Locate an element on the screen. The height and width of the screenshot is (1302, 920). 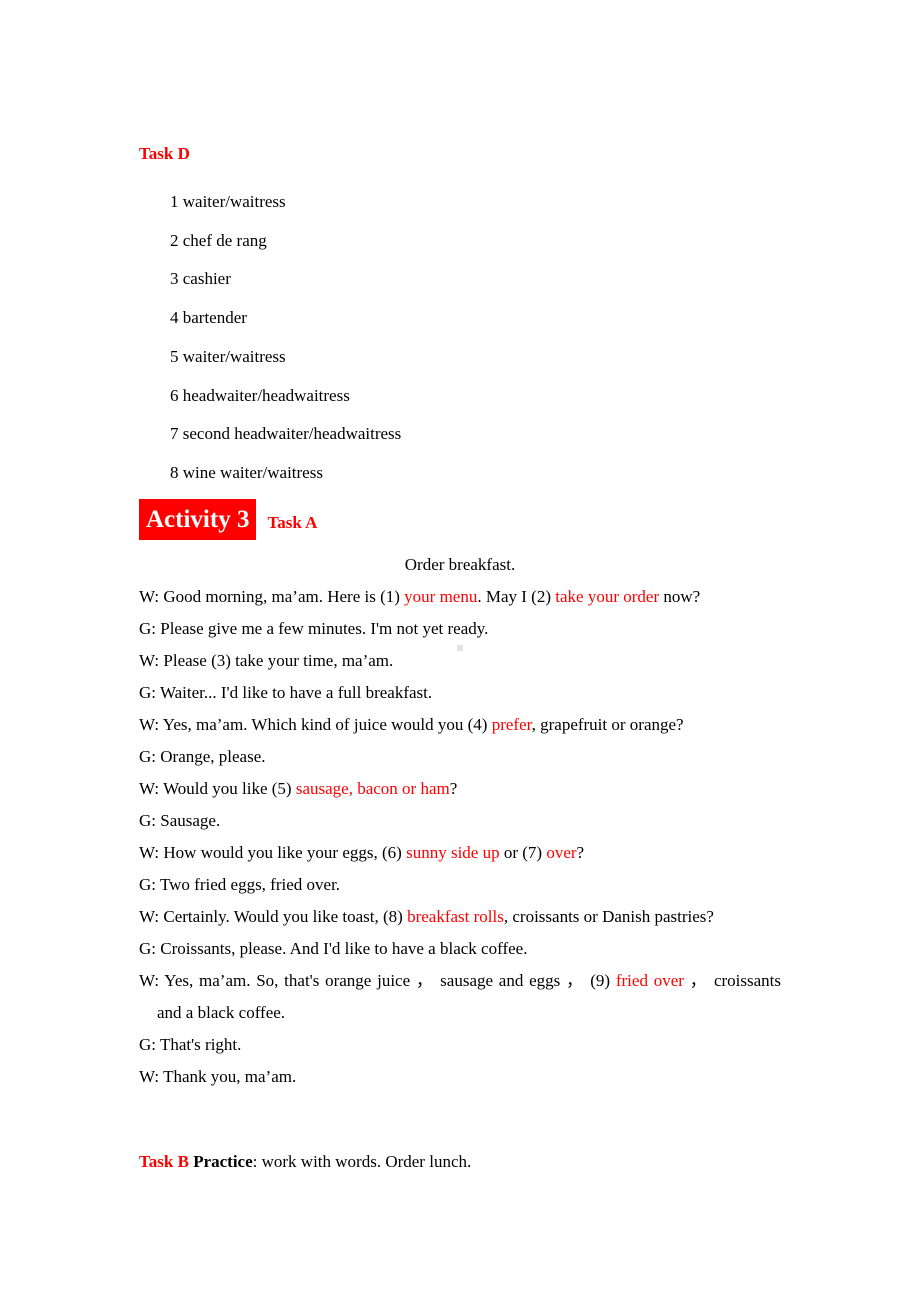
dialogue-title: Order breakfast. is located at coordinates (460, 564).